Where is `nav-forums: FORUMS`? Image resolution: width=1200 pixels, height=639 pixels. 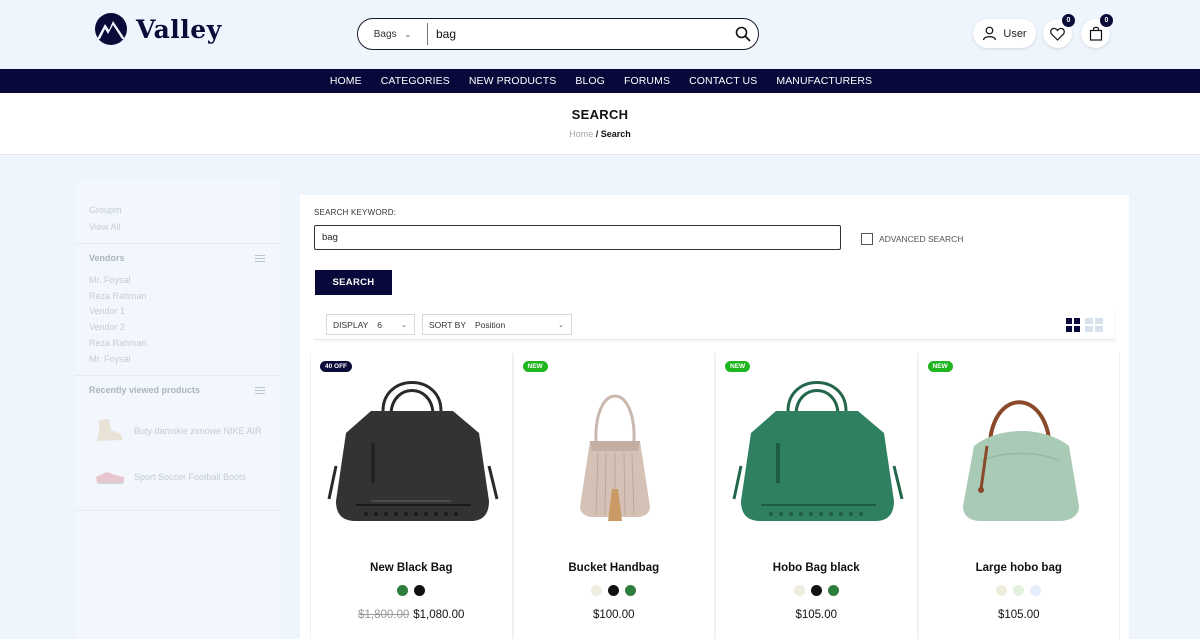 nav-forums: FORUMS is located at coordinates (647, 81).